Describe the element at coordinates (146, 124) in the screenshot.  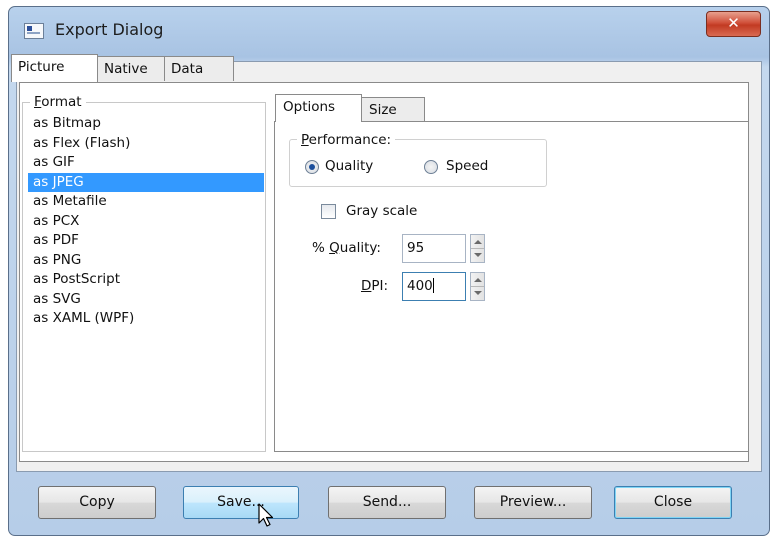
I see `format-item-bitmap: as Bitmap` at that location.